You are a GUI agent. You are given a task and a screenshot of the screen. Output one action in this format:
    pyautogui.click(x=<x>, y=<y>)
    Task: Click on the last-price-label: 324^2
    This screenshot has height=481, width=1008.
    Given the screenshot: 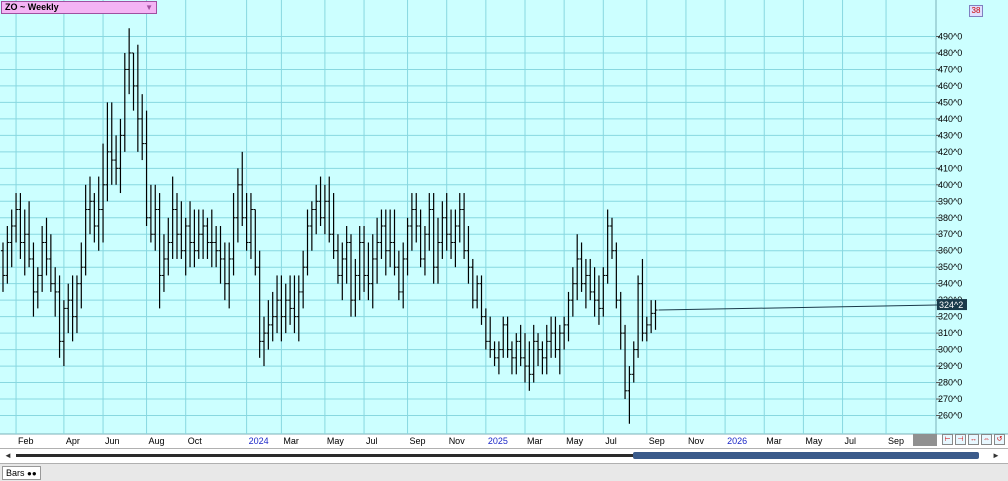 What is the action you would take?
    pyautogui.click(x=951, y=305)
    